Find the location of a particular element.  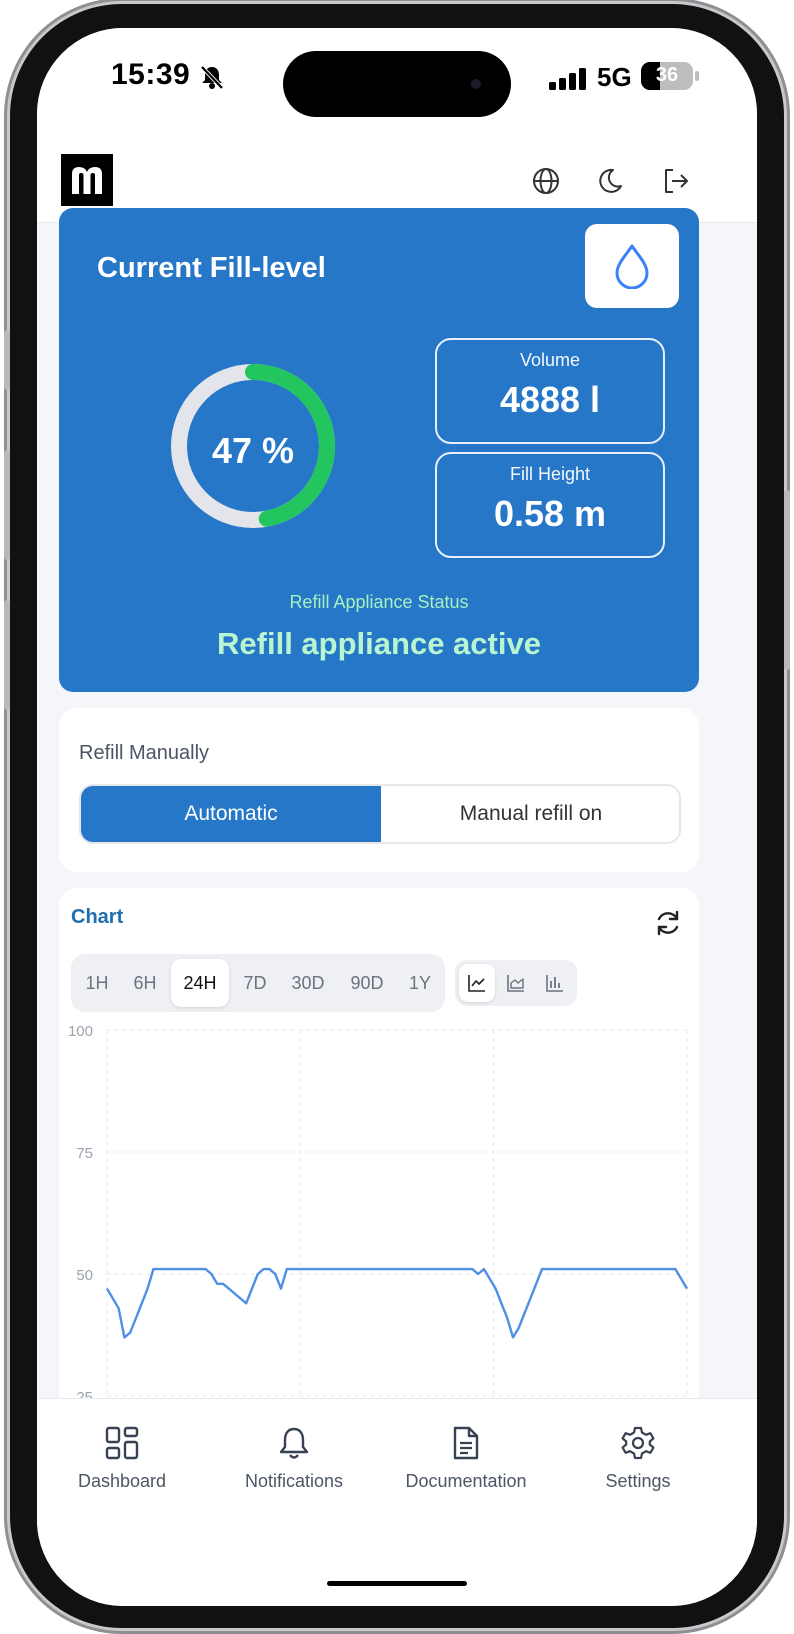

dashboard-icon is located at coordinates (122, 1443).